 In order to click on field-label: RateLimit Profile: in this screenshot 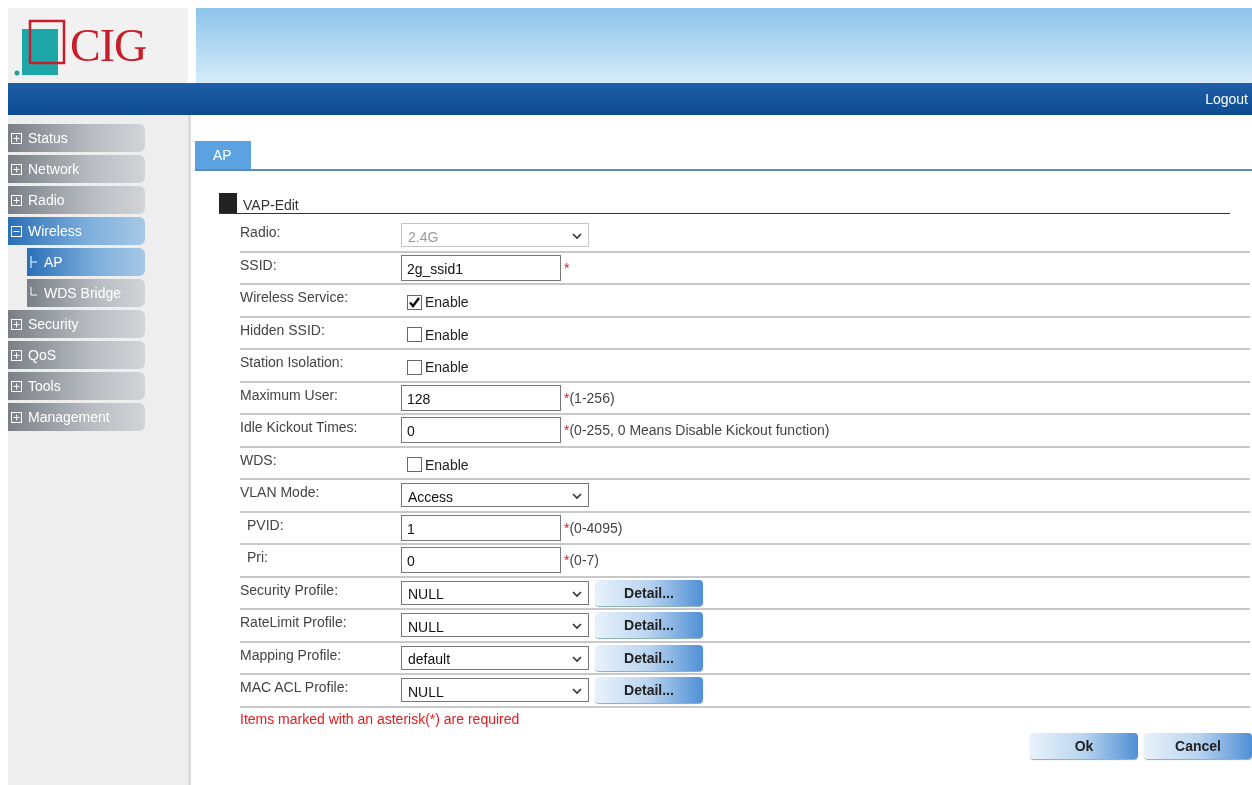, I will do `click(294, 621)`.